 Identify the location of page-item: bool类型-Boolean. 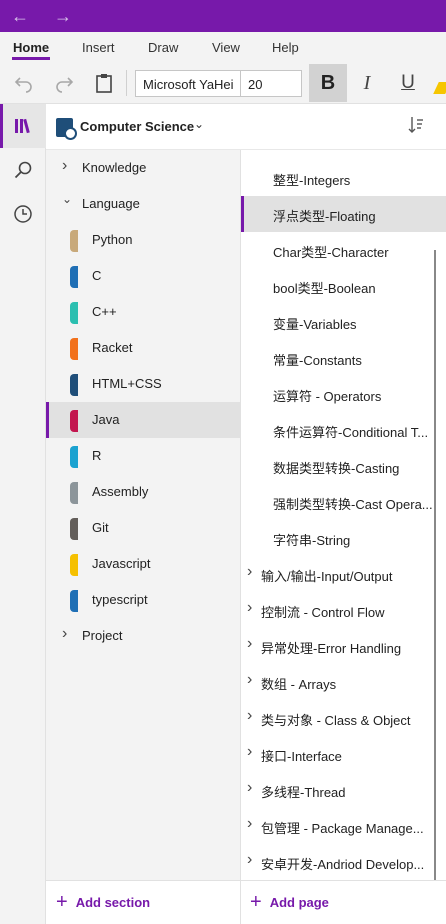
(343, 286).